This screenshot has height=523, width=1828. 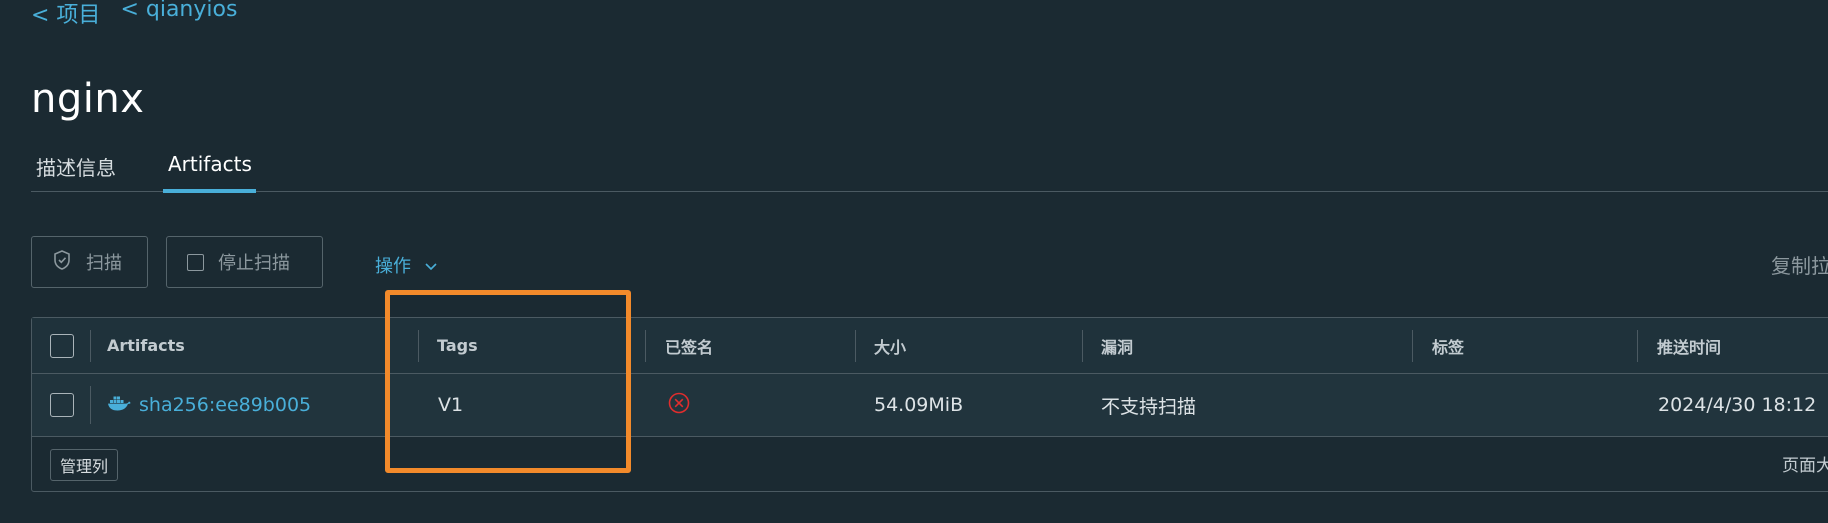 I want to click on artifact-digest-link: sha256:ee89b005, so click(x=225, y=405).